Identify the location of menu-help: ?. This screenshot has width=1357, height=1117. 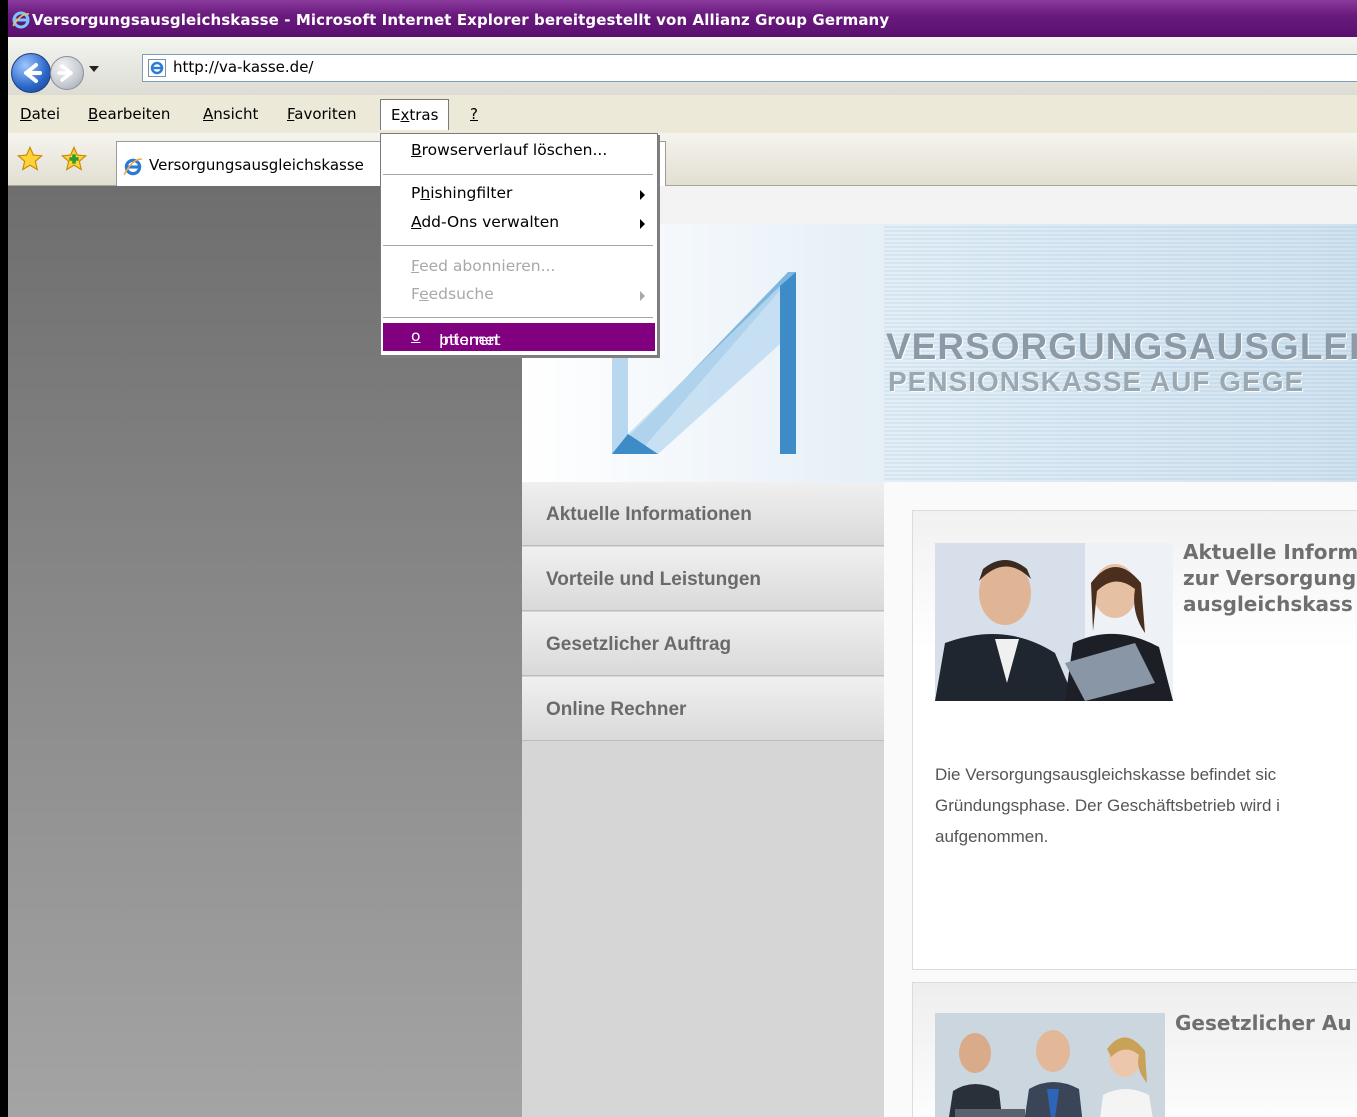
(474, 114).